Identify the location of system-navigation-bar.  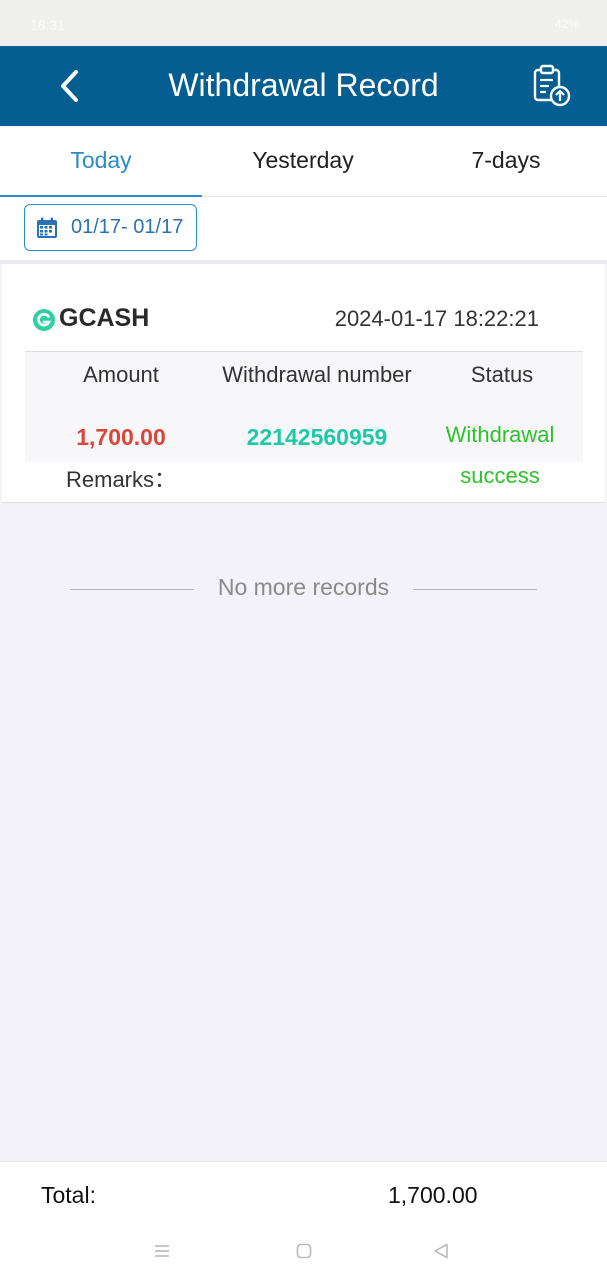
(303, 1256).